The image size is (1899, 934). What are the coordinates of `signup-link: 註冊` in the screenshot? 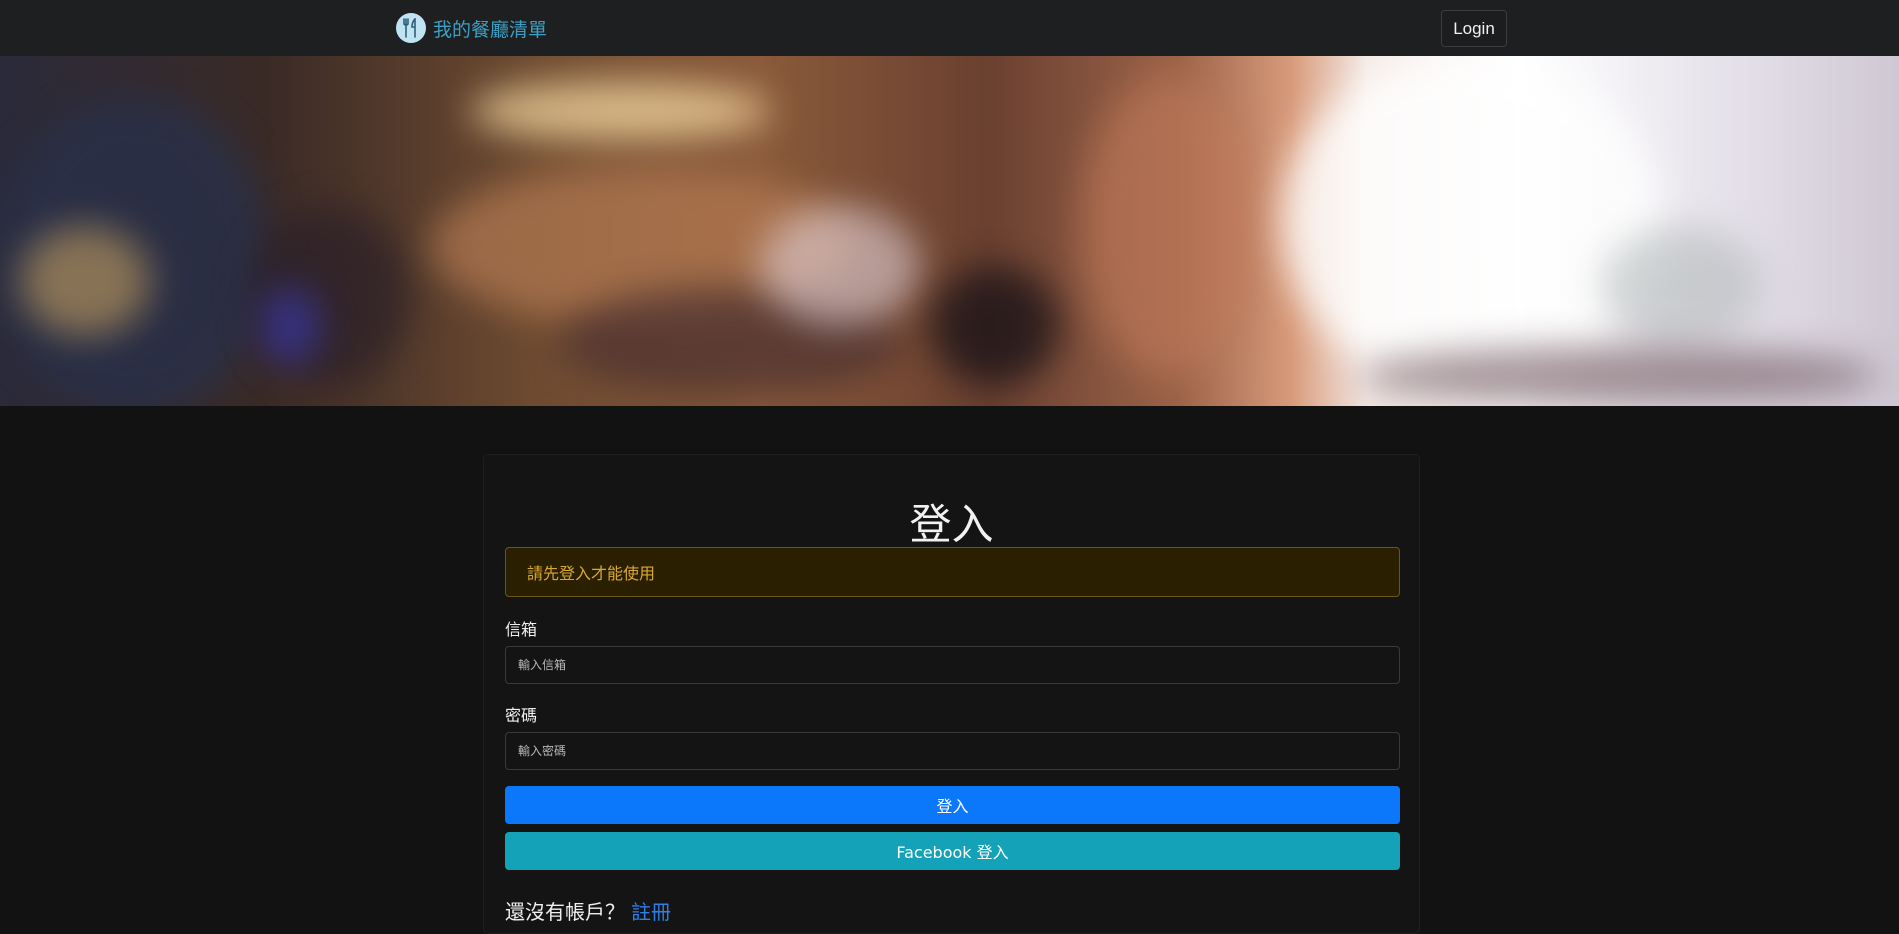 It's located at (651, 912).